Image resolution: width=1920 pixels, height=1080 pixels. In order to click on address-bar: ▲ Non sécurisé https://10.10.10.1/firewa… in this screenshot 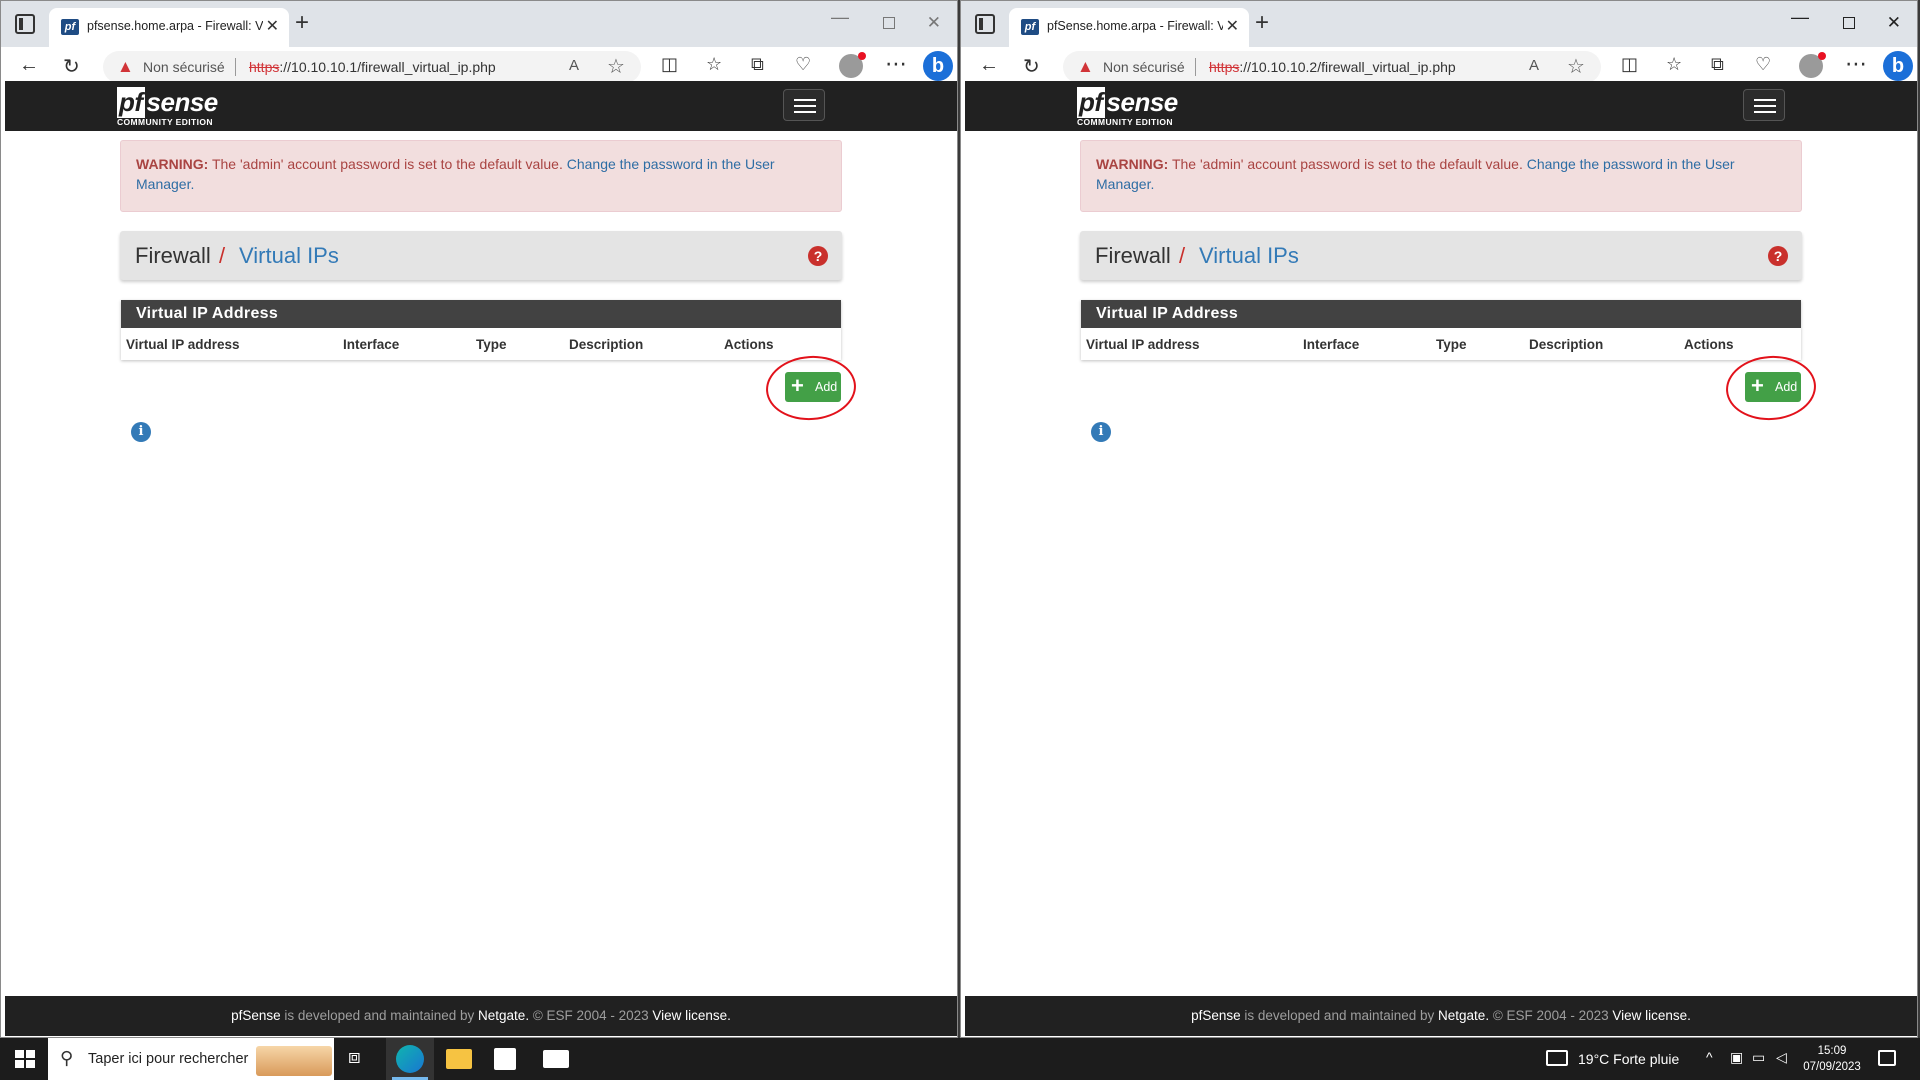, I will do `click(372, 67)`.